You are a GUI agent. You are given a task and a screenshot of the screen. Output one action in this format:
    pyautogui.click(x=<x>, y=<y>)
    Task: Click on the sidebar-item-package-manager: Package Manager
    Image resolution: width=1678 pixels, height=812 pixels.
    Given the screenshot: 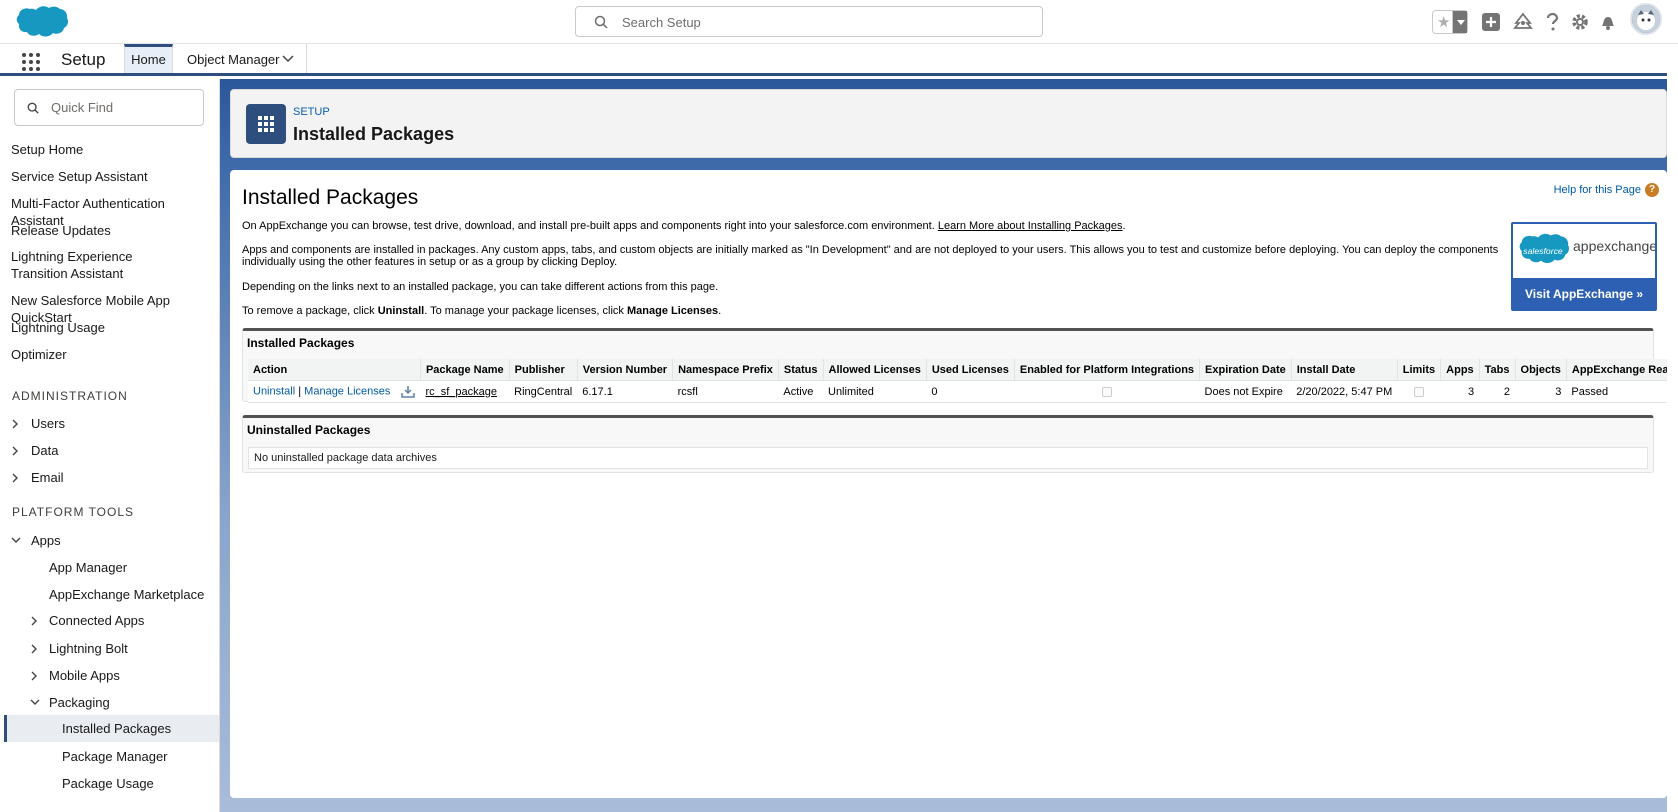 What is the action you would take?
    pyautogui.click(x=140, y=756)
    